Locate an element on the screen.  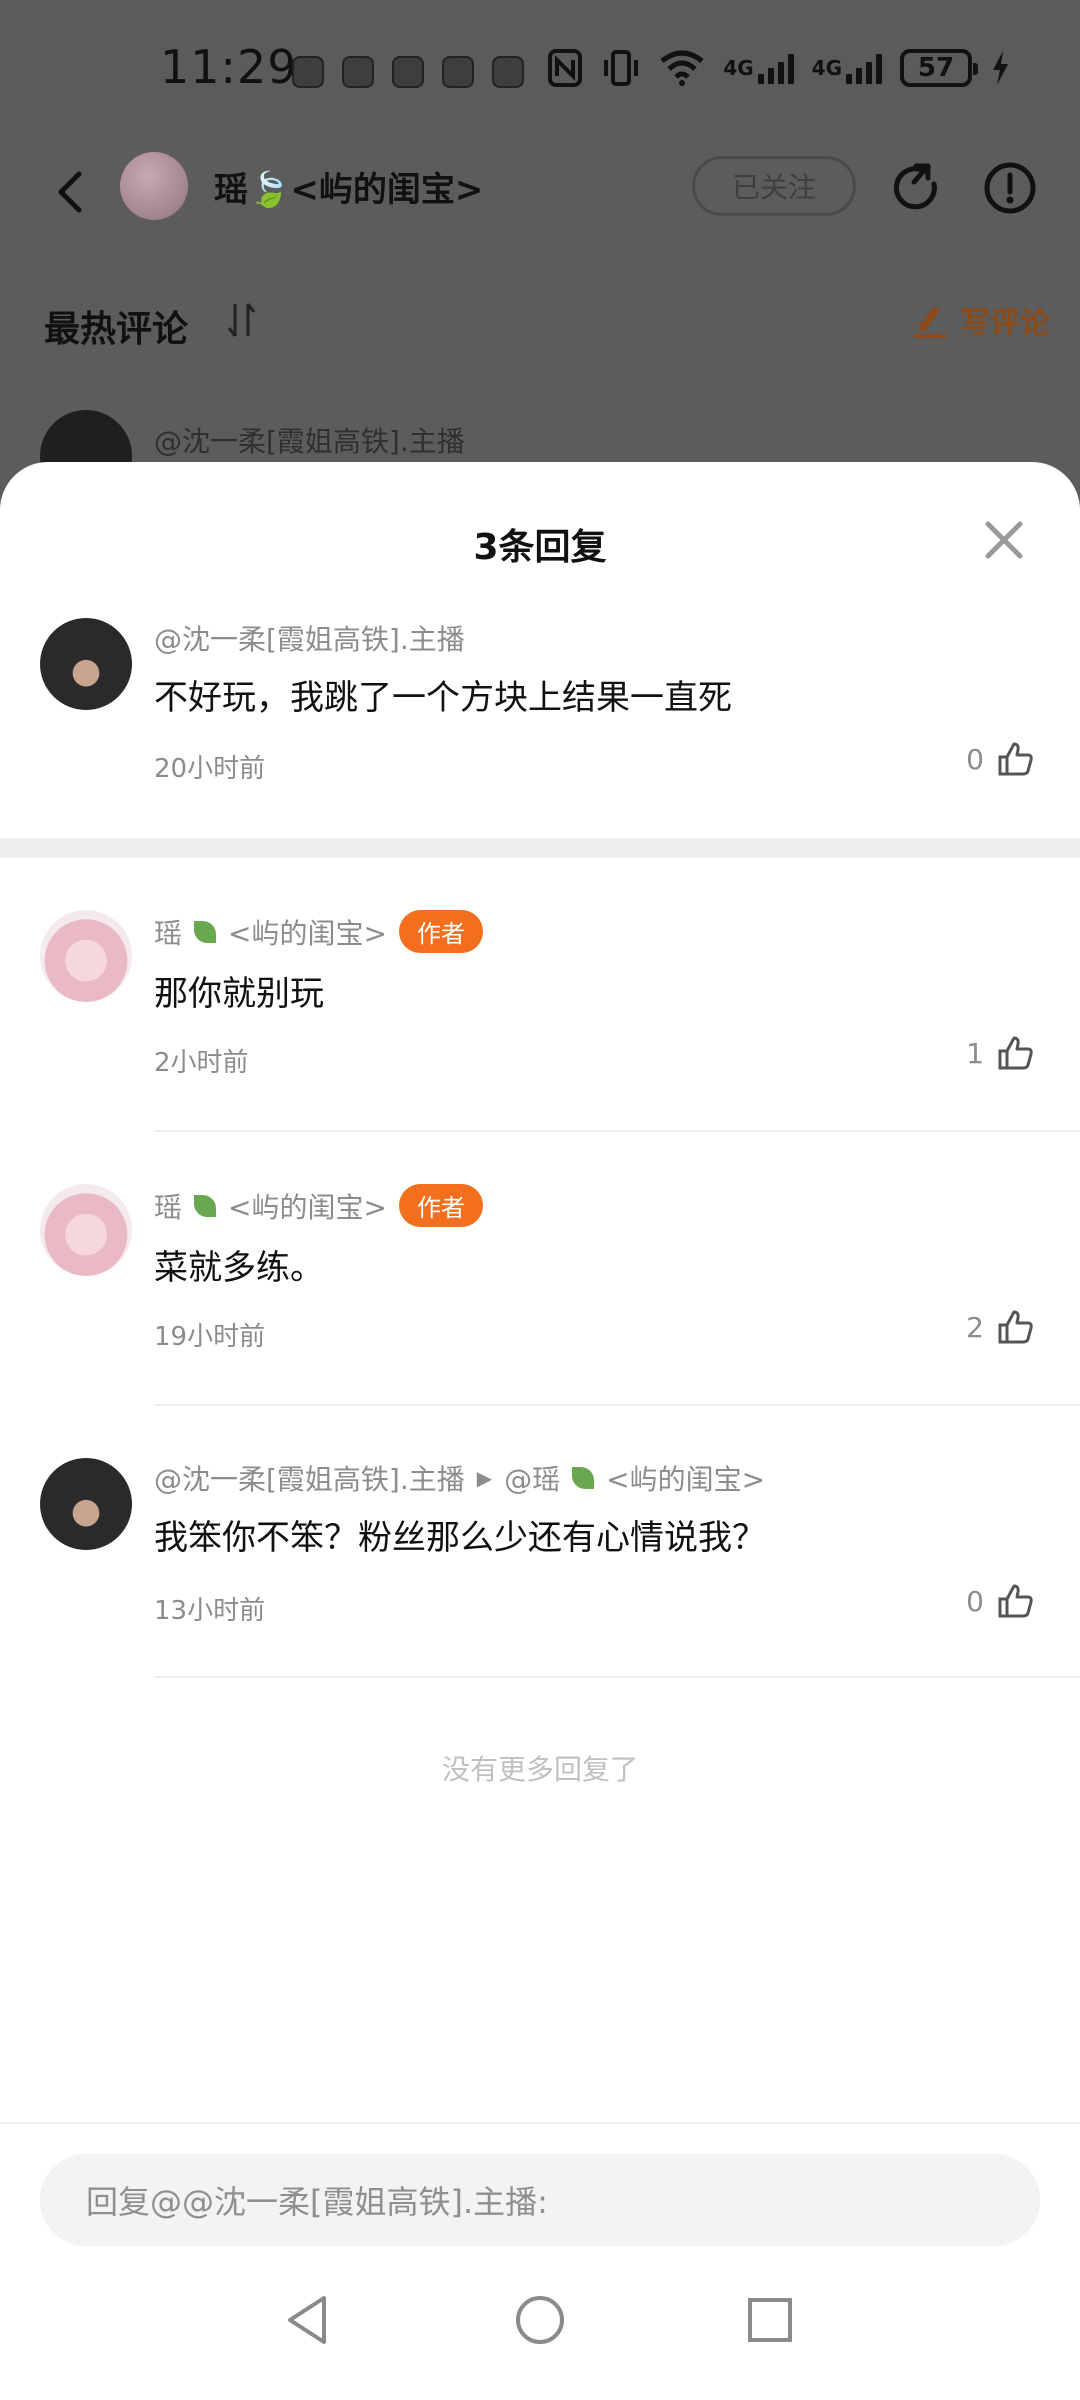
background-comment-name: @沈一柔[霞姐高铁].主播 is located at coordinates (309, 441).